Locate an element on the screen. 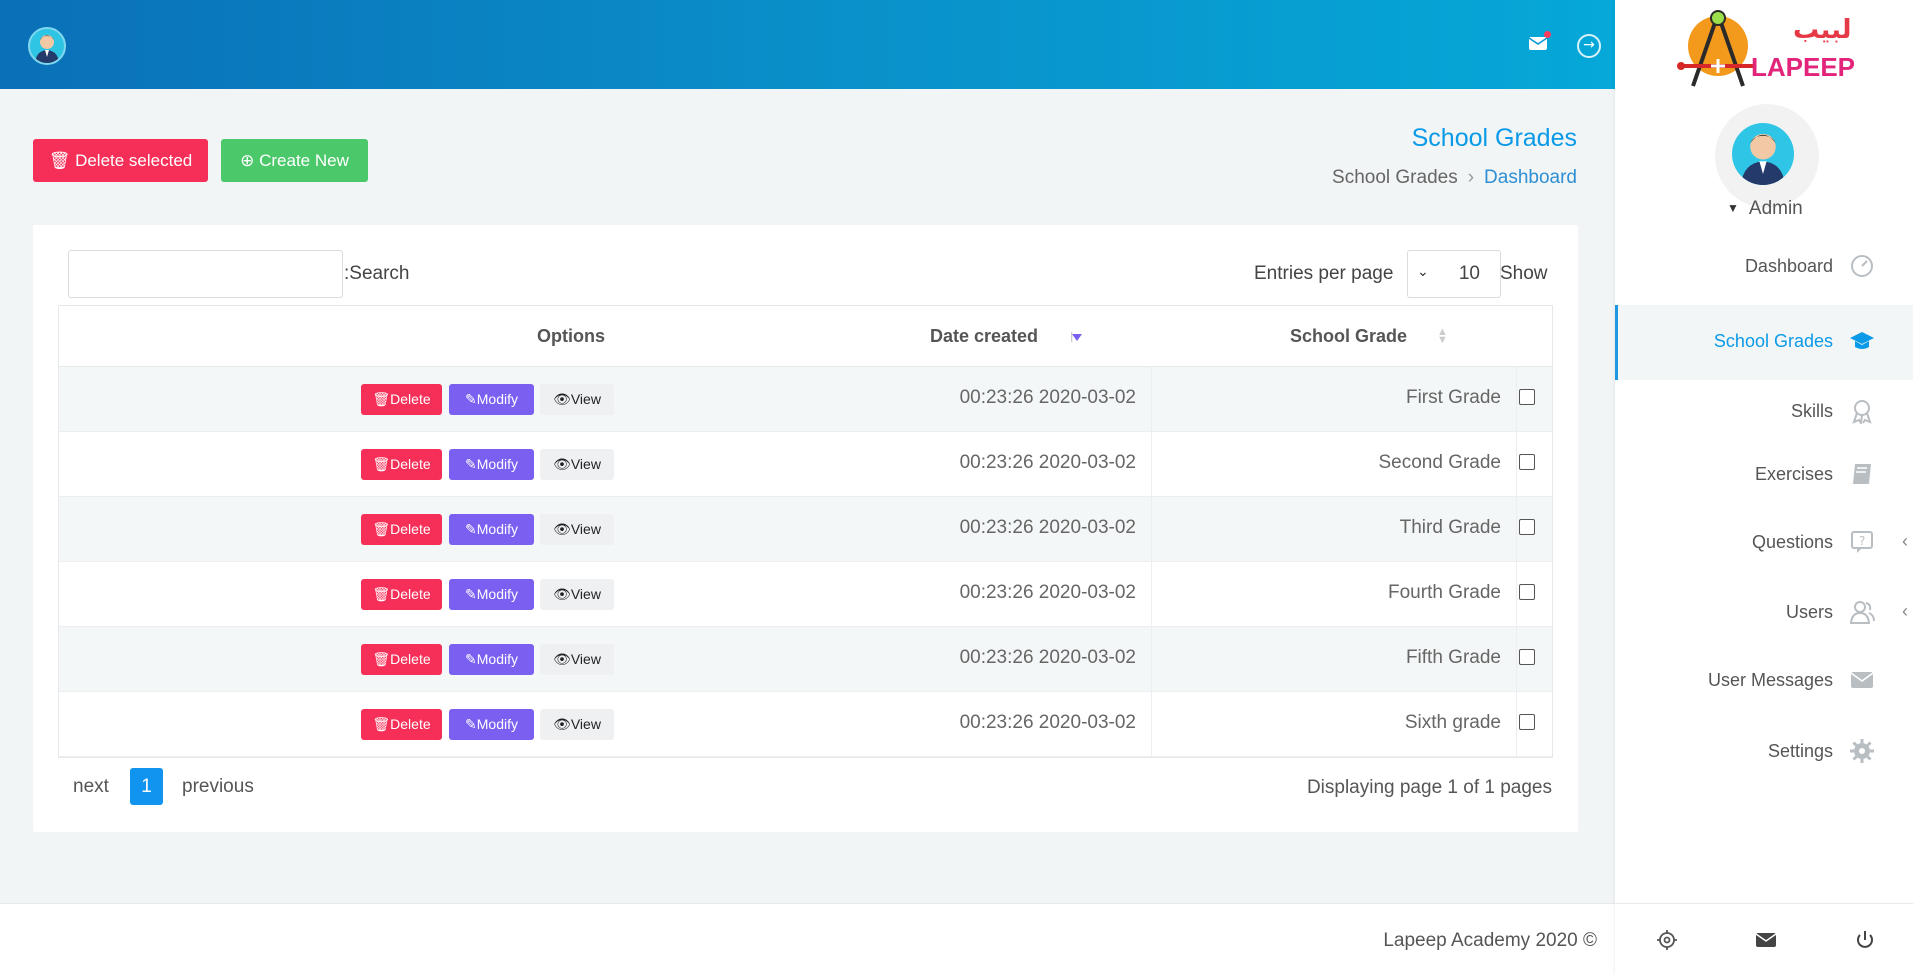 Image resolution: width=1913 pixels, height=975 pixels. entries-per-page-select: ⌄ 10 is located at coordinates (1454, 274).